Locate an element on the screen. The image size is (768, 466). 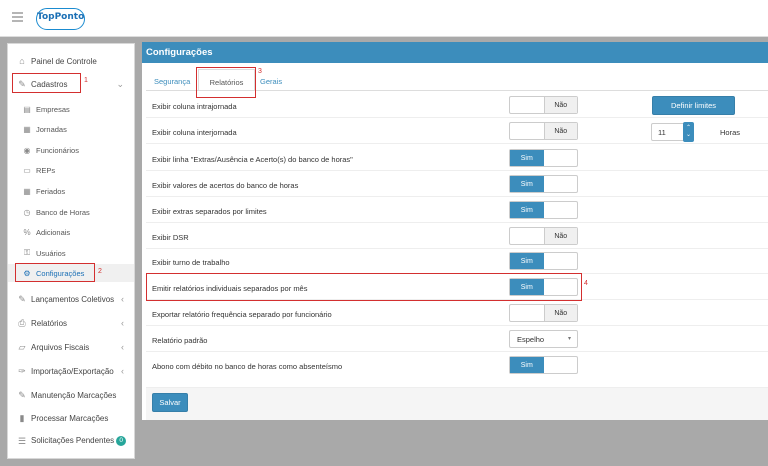
sidebar-item-label: Lançamentos Coletivos is located at coordinates (73, 299).